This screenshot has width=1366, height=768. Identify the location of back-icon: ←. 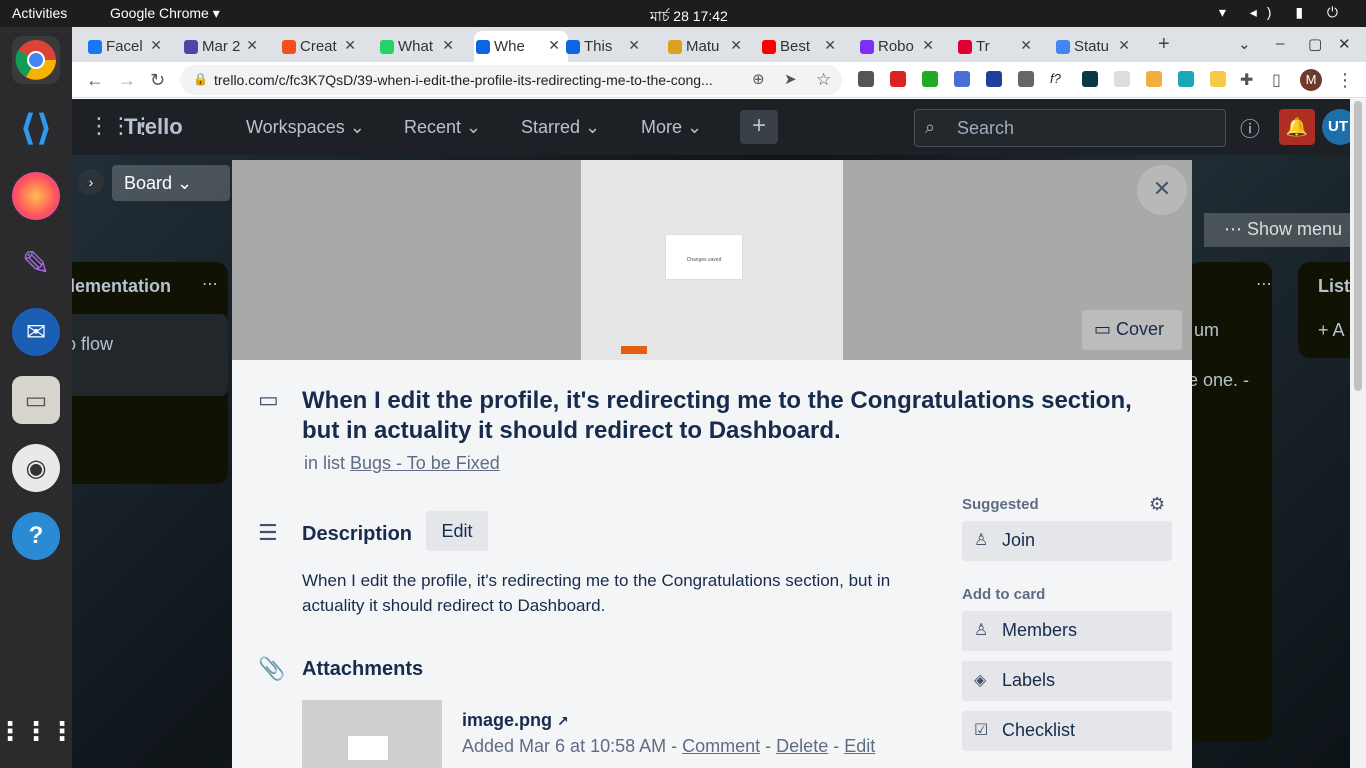
(95, 80).